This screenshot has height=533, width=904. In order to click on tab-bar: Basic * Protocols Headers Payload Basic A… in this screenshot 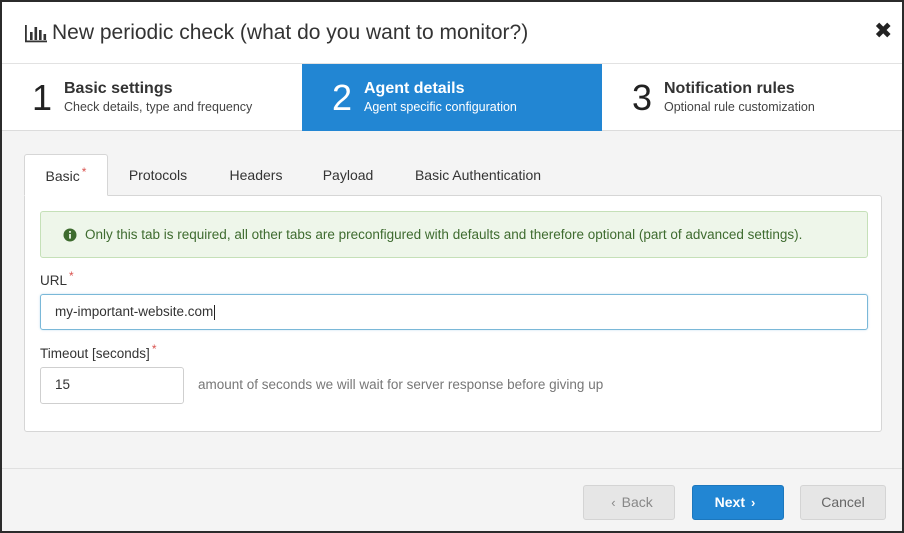, I will do `click(453, 175)`.